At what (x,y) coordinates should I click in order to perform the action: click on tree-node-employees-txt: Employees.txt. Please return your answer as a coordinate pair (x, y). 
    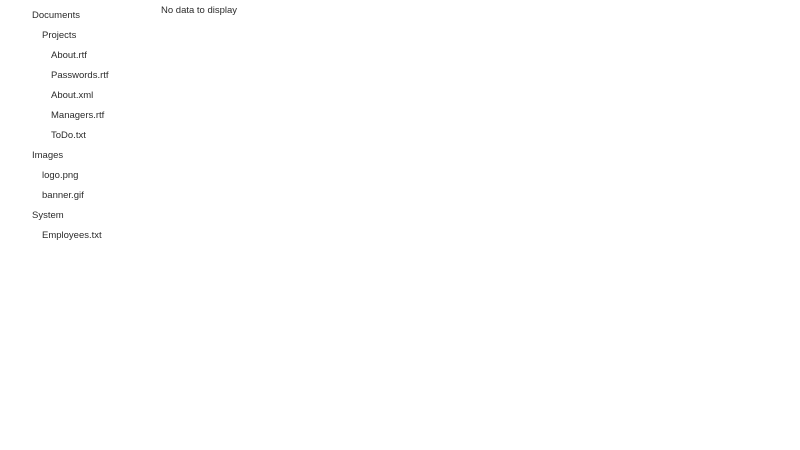
    Looking at the image, I should click on (75, 236).